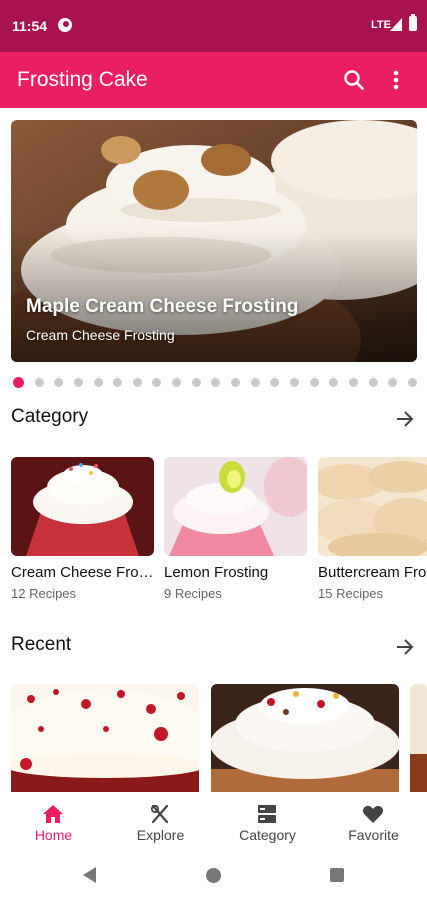  I want to click on notification-icon, so click(65, 25).